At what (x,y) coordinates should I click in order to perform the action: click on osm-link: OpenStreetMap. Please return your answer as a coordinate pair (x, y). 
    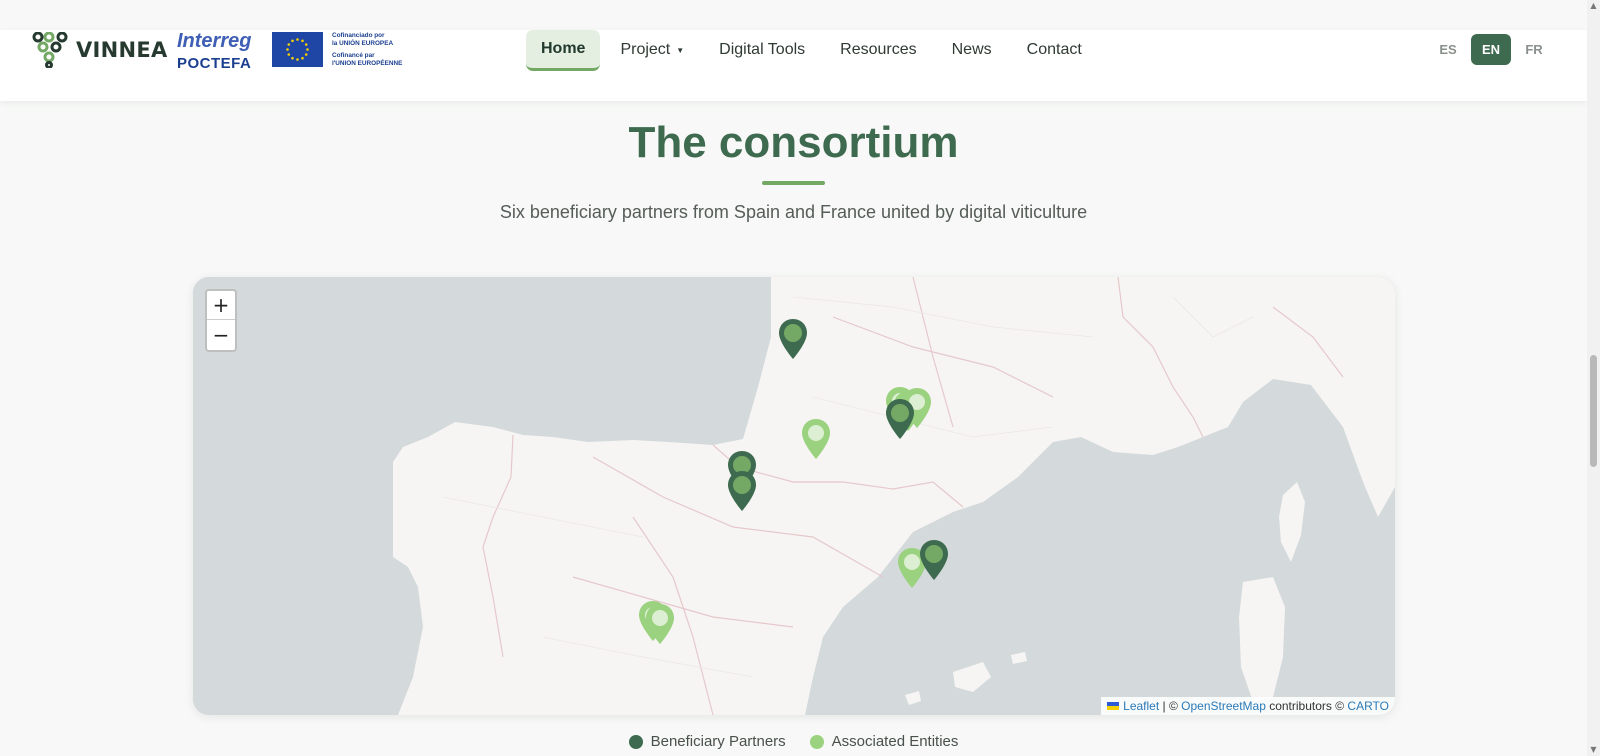
    Looking at the image, I should click on (1223, 706).